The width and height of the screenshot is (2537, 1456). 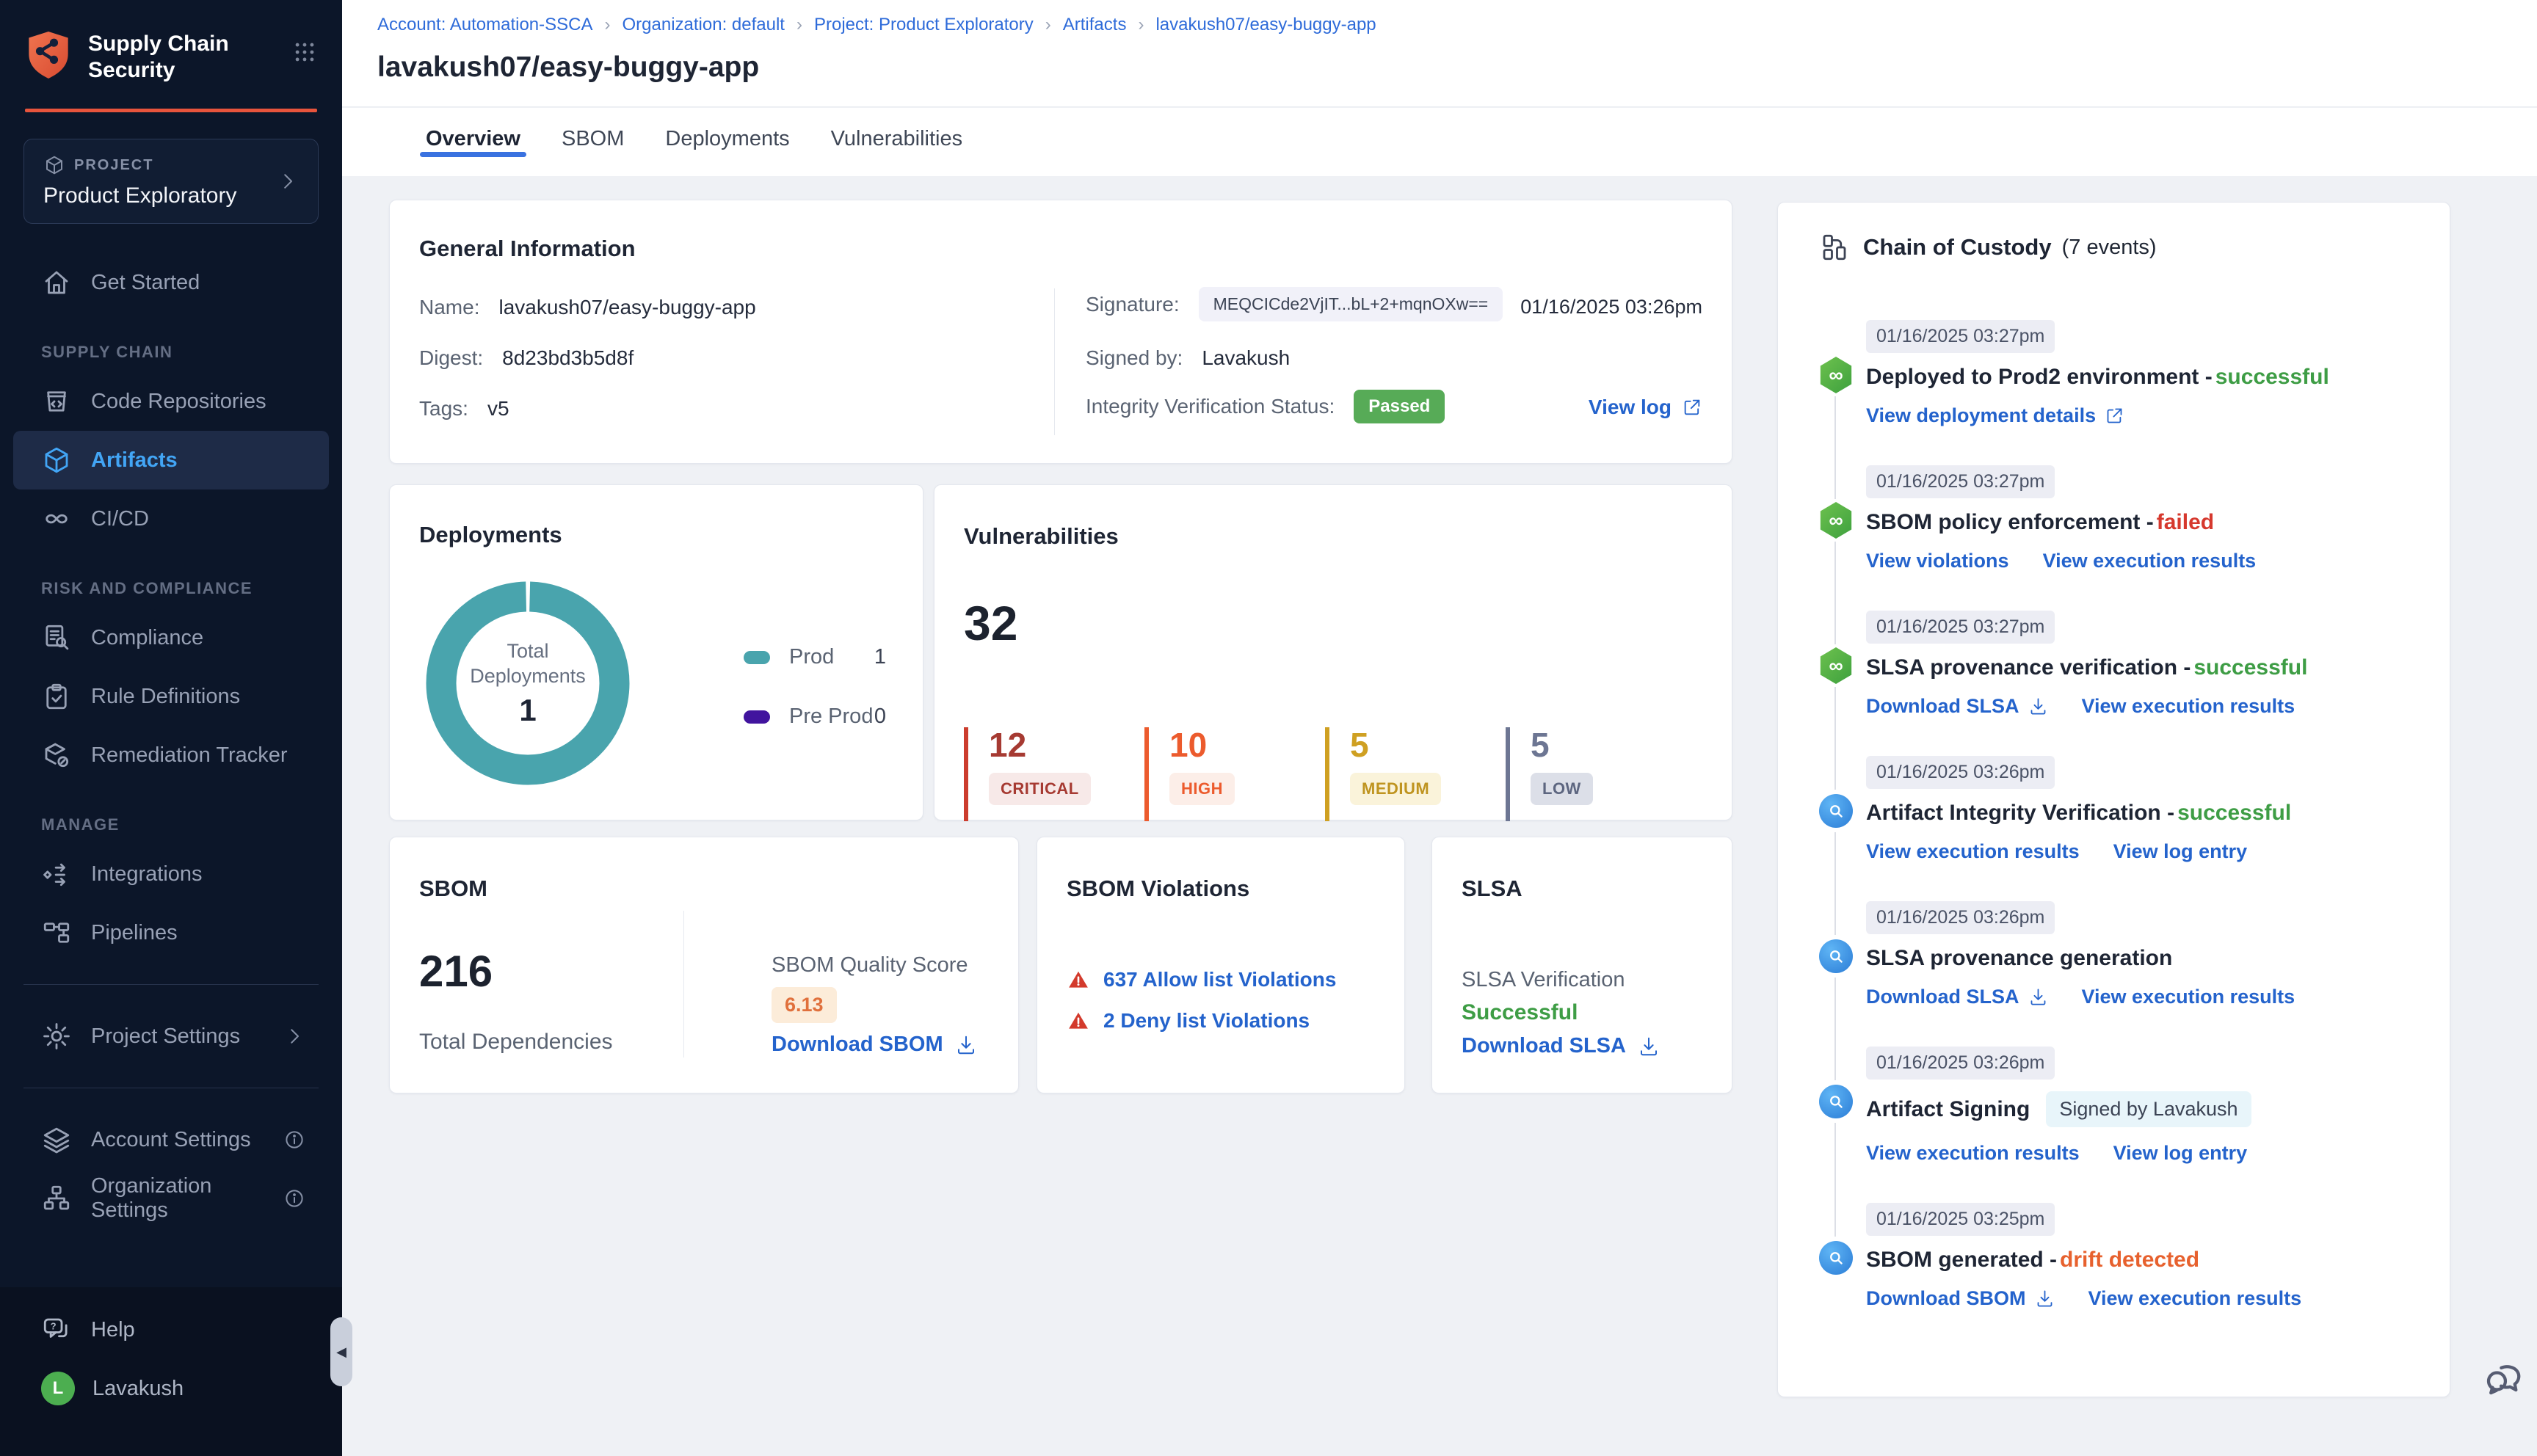 I want to click on violation-link-2-deny-list-violations: 2 Deny list Violations, so click(x=1206, y=1021).